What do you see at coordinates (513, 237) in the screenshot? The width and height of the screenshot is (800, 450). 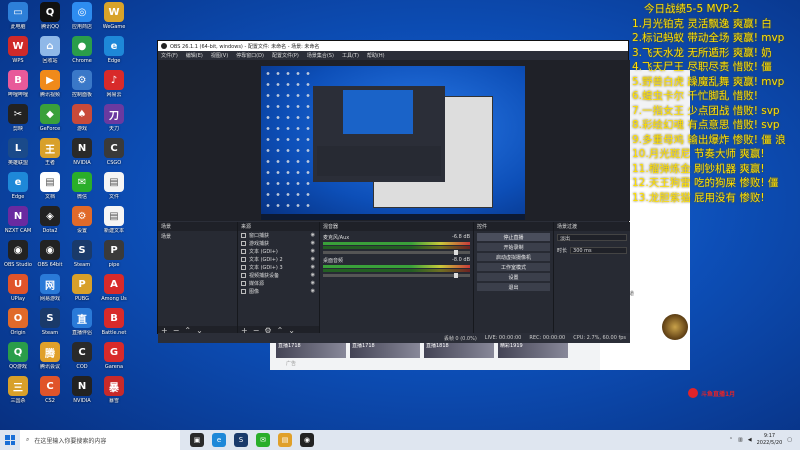 I see `control-button: 停止直播` at bounding box center [513, 237].